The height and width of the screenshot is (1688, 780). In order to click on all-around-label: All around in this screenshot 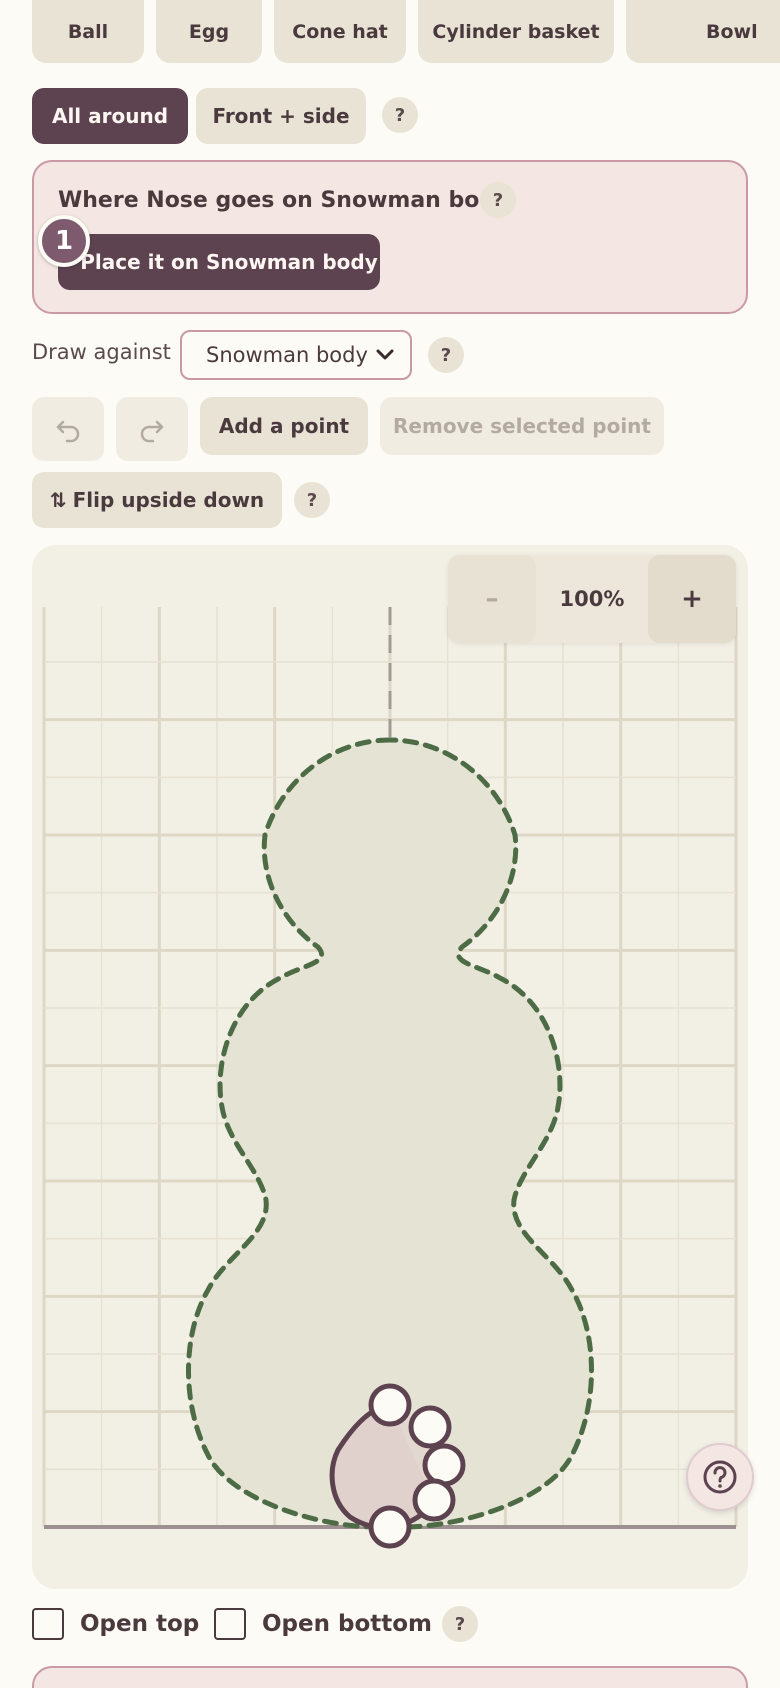, I will do `click(110, 116)`.